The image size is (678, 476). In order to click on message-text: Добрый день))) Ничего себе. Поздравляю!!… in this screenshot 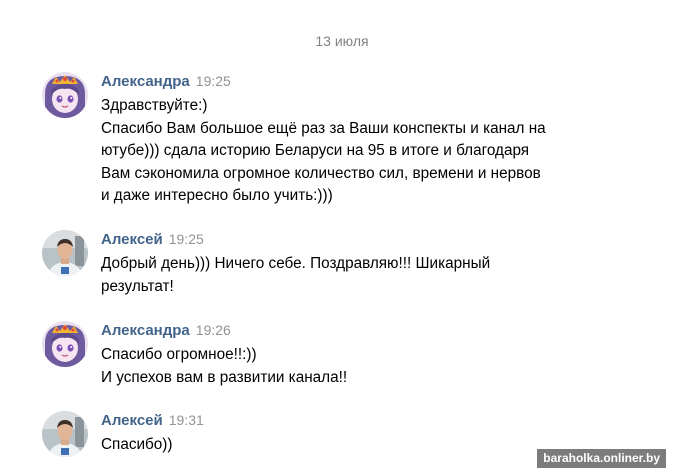, I will do `click(351, 275)`.